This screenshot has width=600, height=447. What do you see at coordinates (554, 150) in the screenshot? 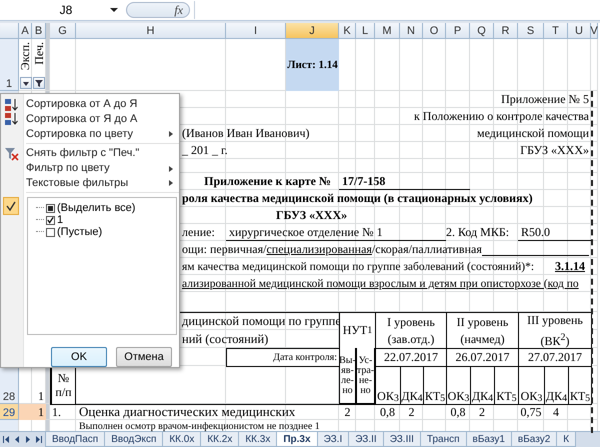
I see `institution-text: ГБУЗ «XXX»` at bounding box center [554, 150].